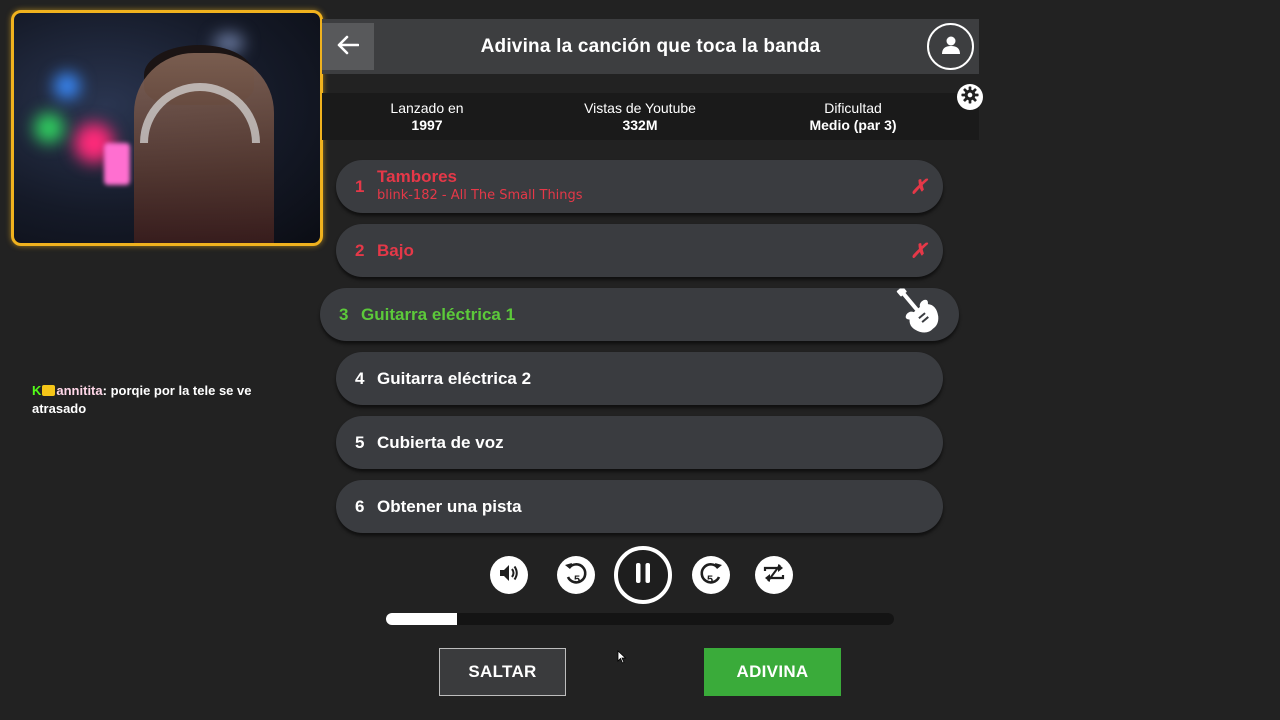  I want to click on views-label: Vistas de Youtube, so click(640, 108).